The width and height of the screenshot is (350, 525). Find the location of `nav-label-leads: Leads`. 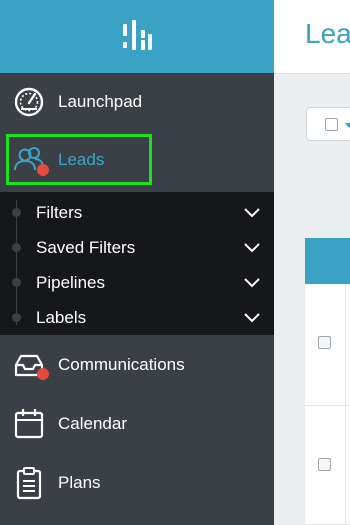

nav-label-leads: Leads is located at coordinates (81, 159).